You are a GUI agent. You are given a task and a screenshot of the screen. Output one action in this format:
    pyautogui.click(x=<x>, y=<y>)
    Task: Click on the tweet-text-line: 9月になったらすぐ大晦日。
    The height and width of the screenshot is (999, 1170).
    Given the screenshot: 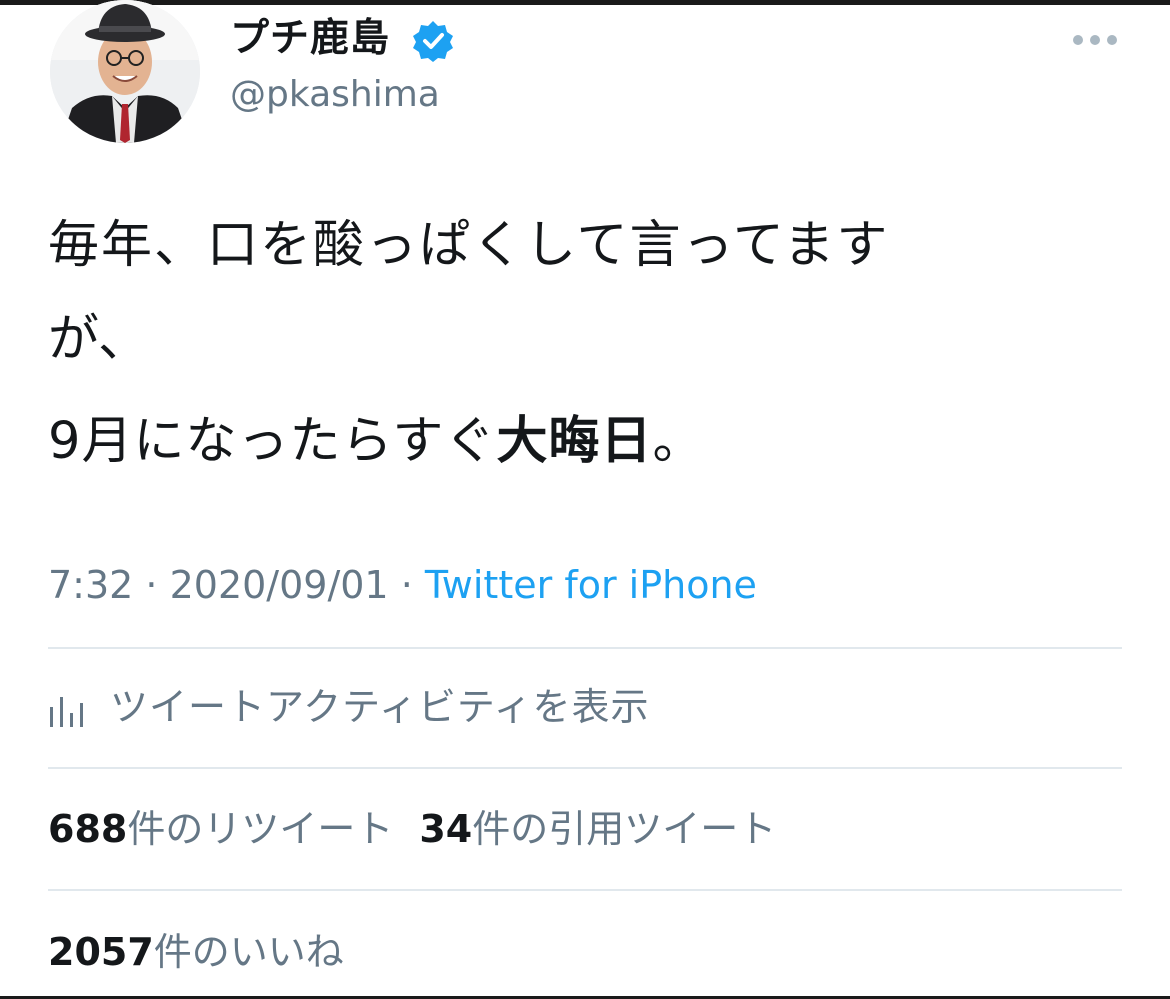 What is the action you would take?
    pyautogui.click(x=376, y=442)
    